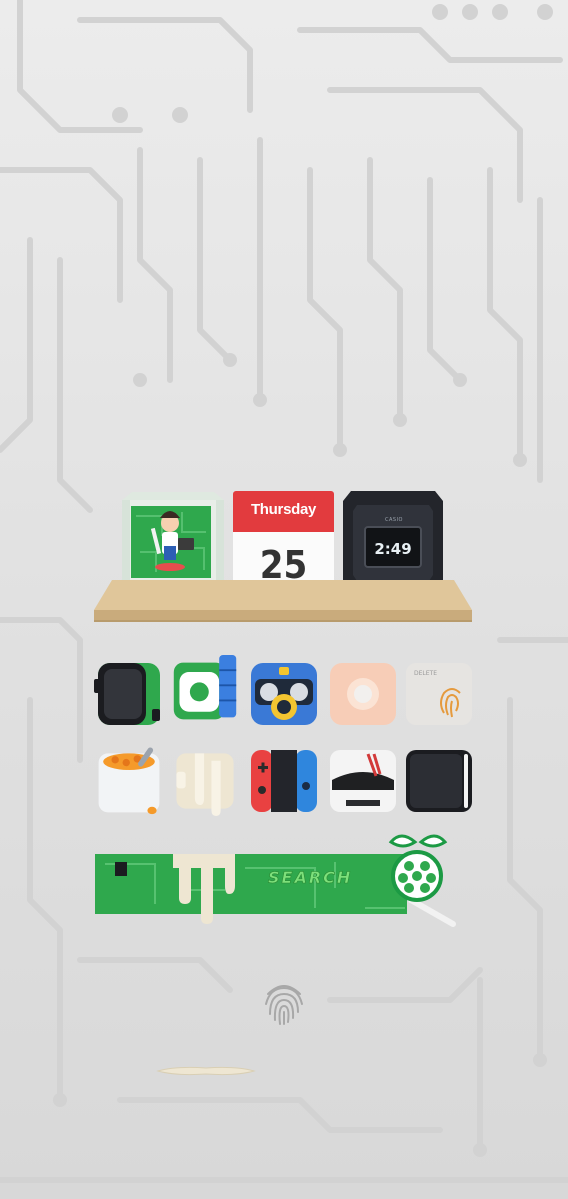 The image size is (568, 1199). What do you see at coordinates (439, 781) in the screenshot?
I see `black-phone-icon` at bounding box center [439, 781].